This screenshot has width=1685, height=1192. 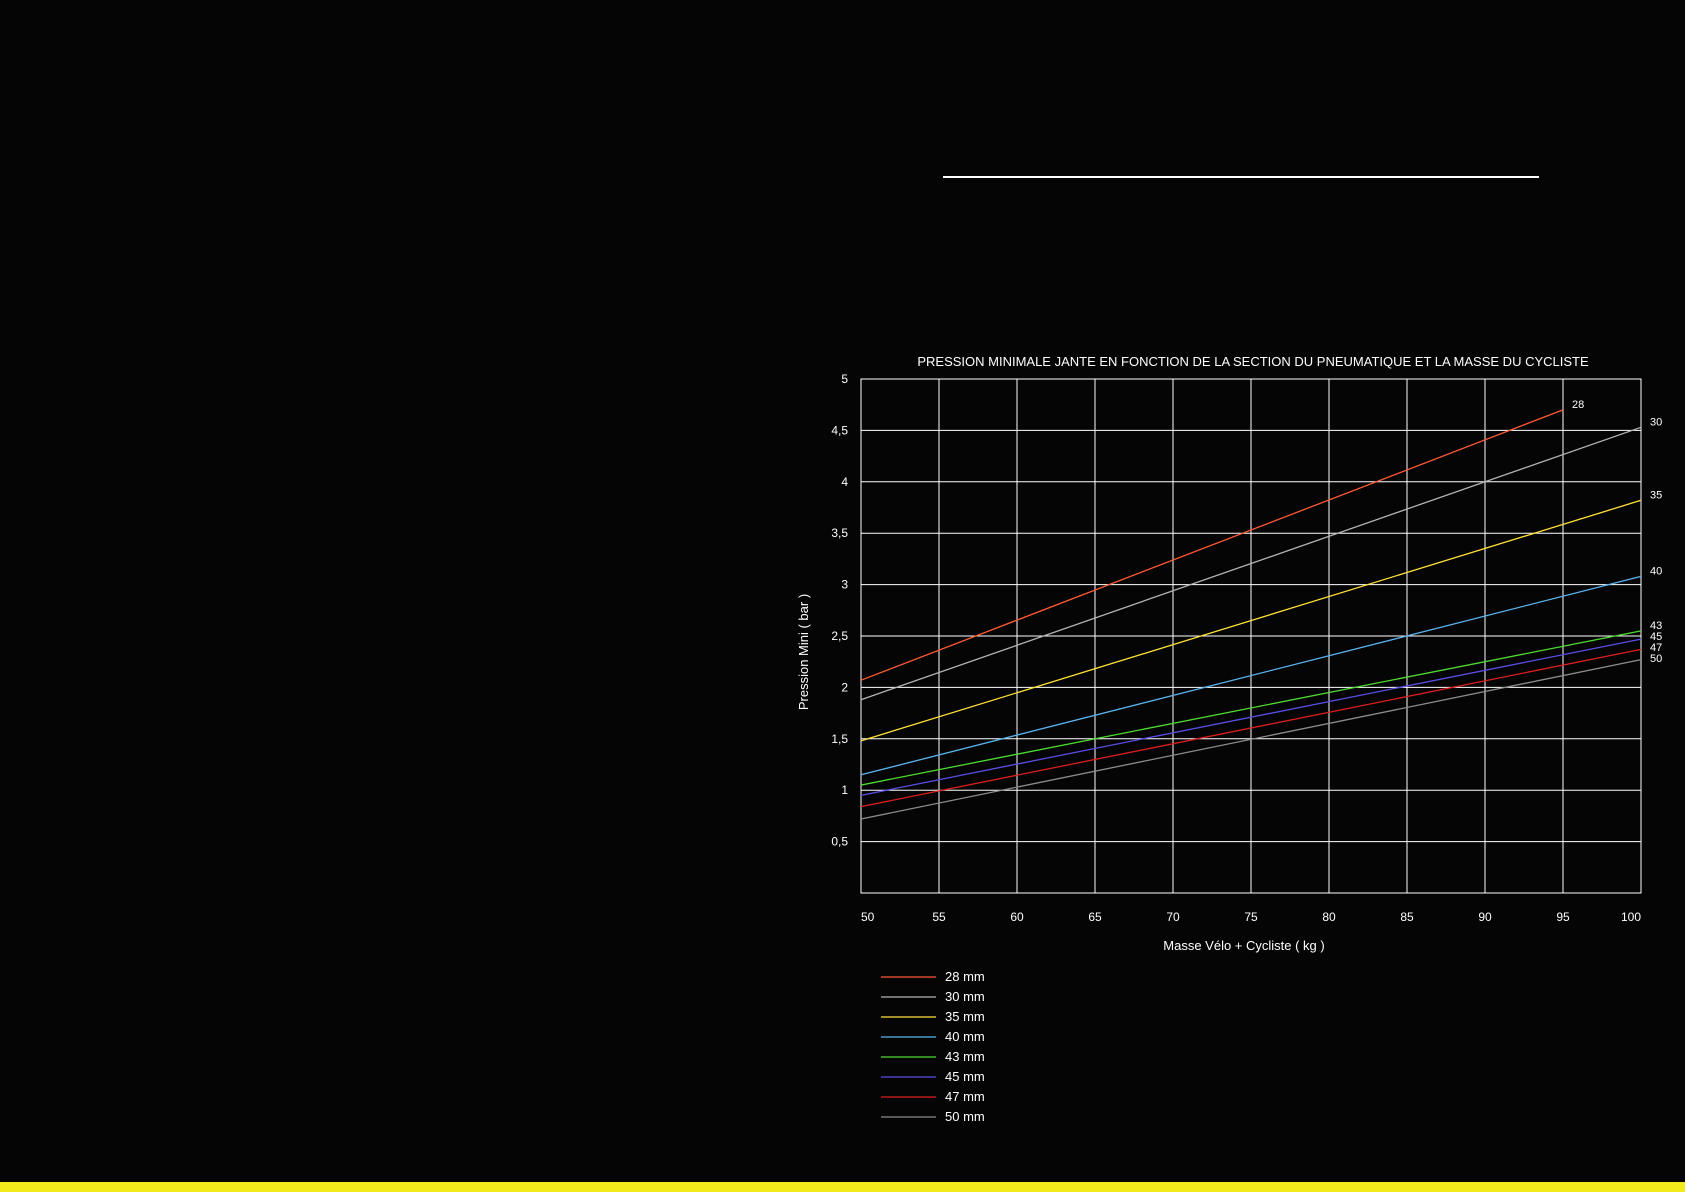 What do you see at coordinates (933, 1036) in the screenshot?
I see `legend-item: 40 mm` at bounding box center [933, 1036].